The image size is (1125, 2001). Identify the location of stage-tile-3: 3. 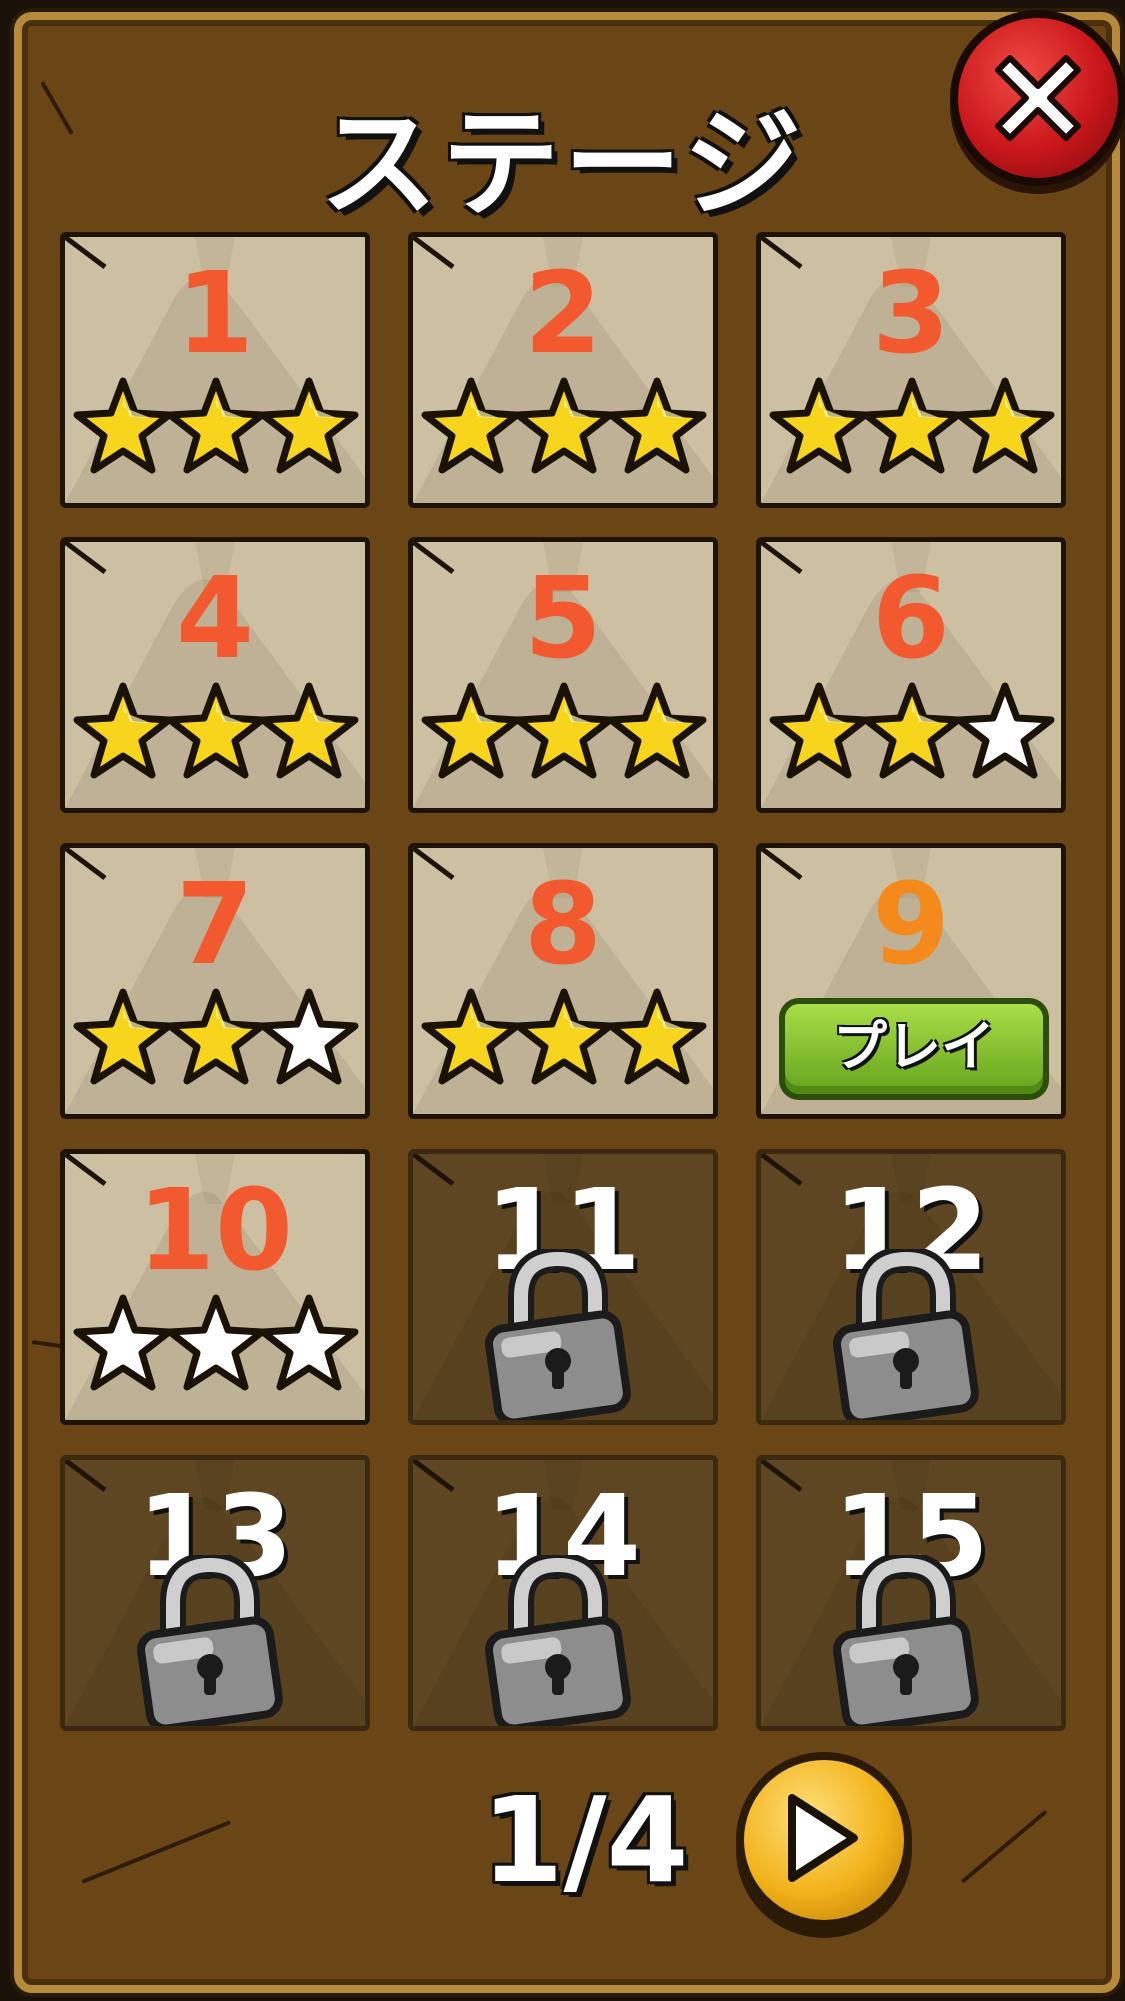
(911, 370).